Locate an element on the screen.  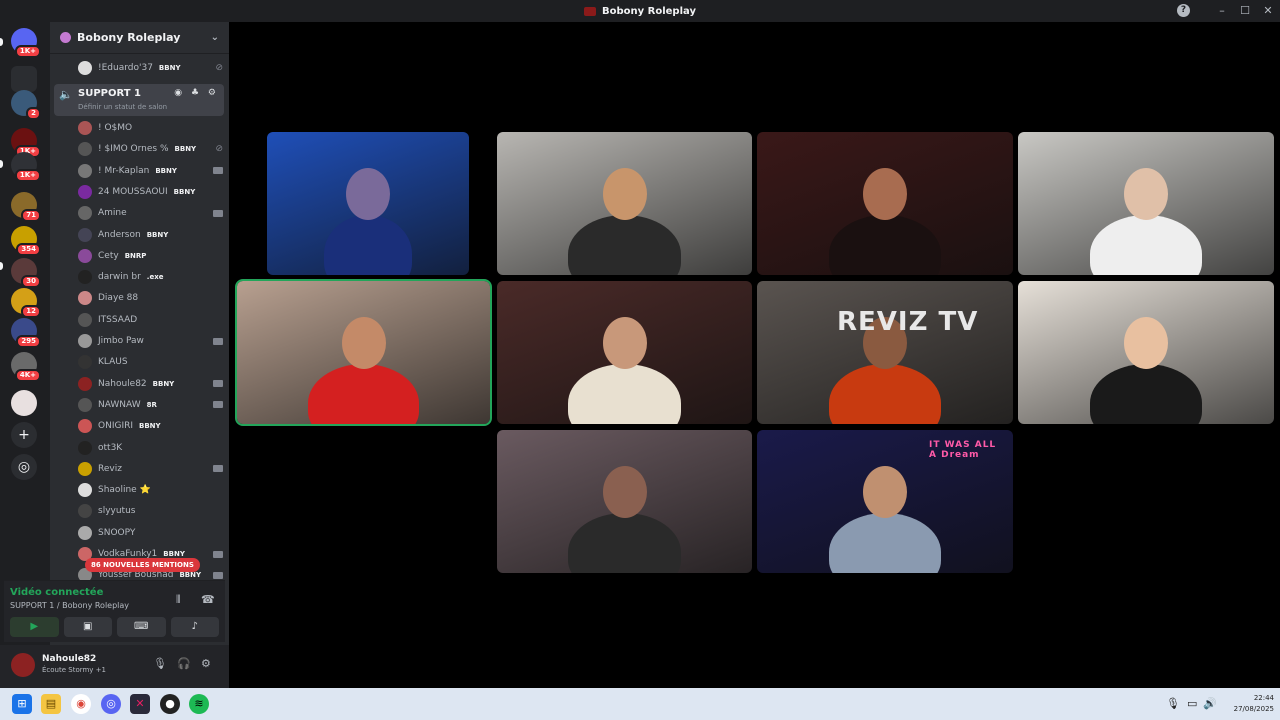
member-item: Jimbo Paw is located at coordinates (150, 341).